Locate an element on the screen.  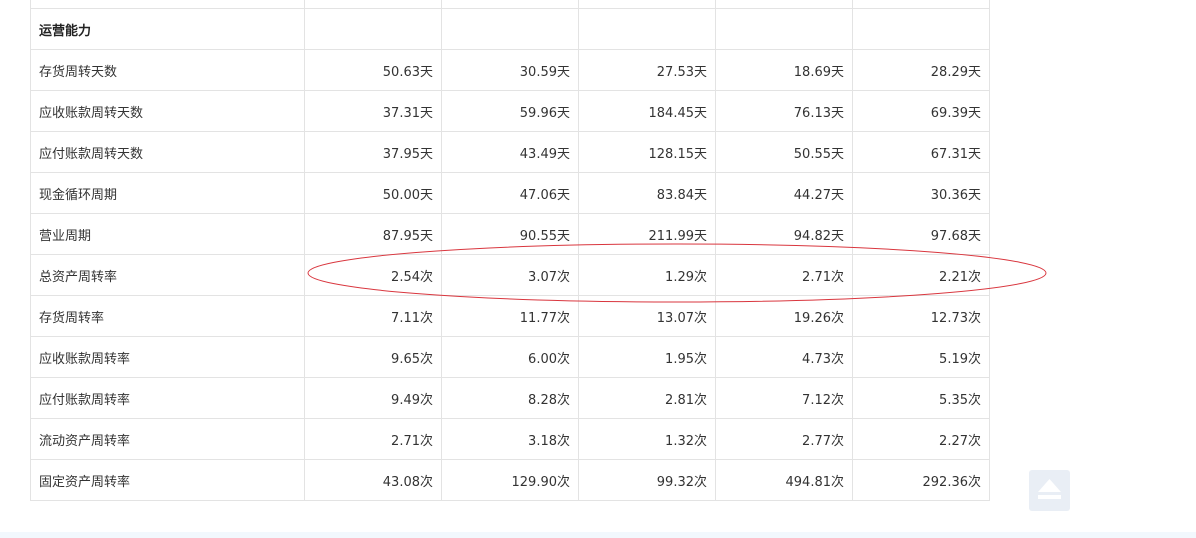
value-cell: 87.95天 is located at coordinates (373, 234).